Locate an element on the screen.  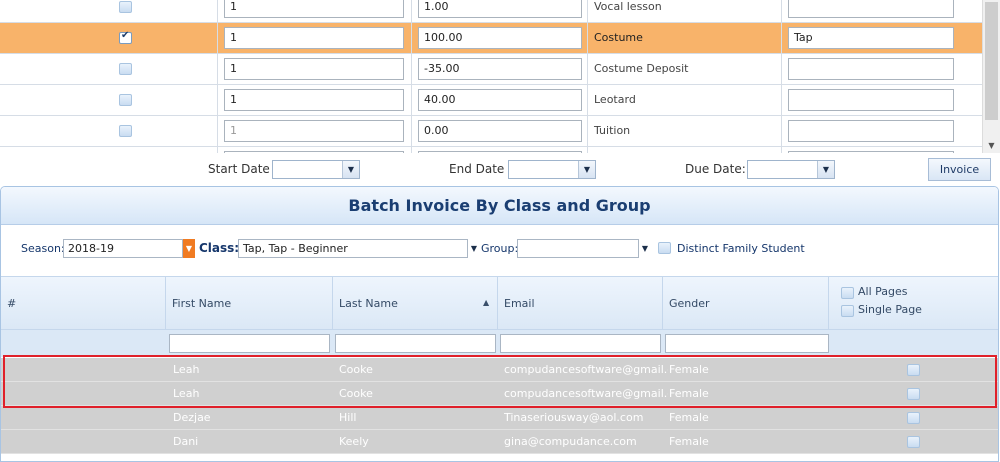
column-header-number: # is located at coordinates (83, 303).